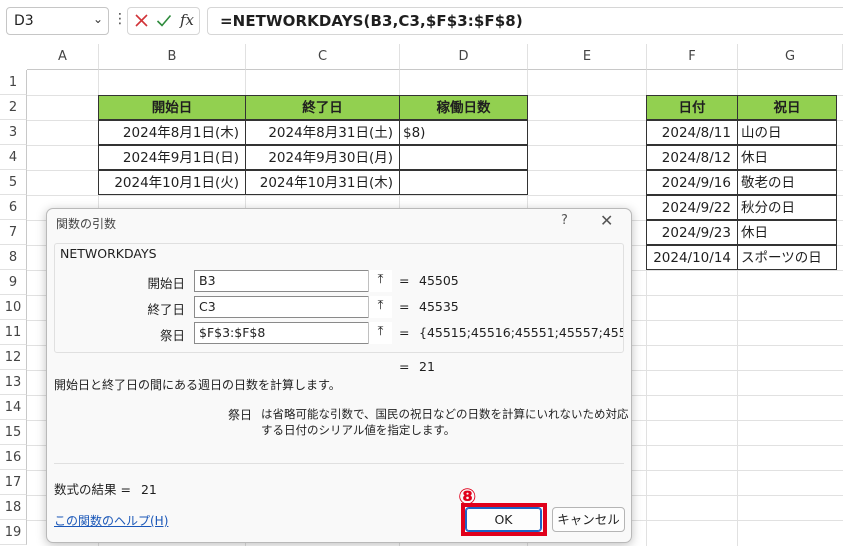 This screenshot has height=546, width=843. Describe the element at coordinates (148, 489) in the screenshot. I see `formula-result-value: 21` at that location.